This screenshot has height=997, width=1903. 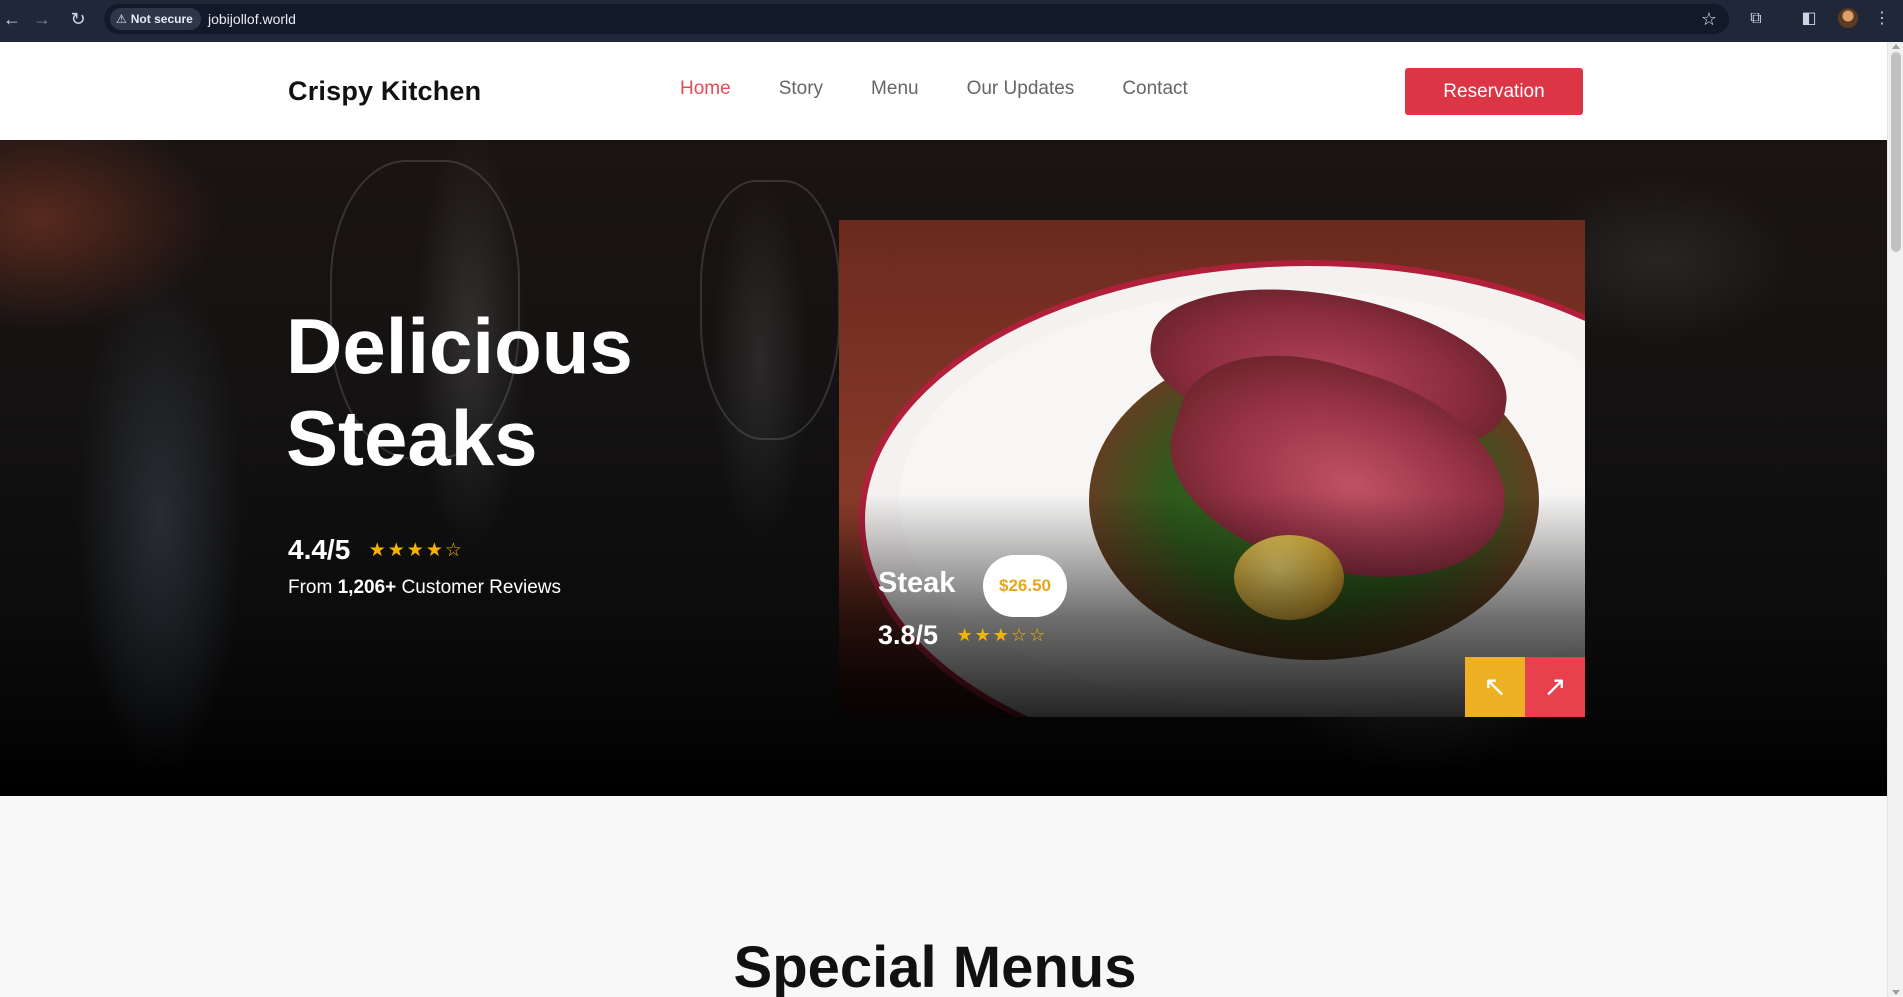 I want to click on nav-home: Home, so click(x=705, y=89).